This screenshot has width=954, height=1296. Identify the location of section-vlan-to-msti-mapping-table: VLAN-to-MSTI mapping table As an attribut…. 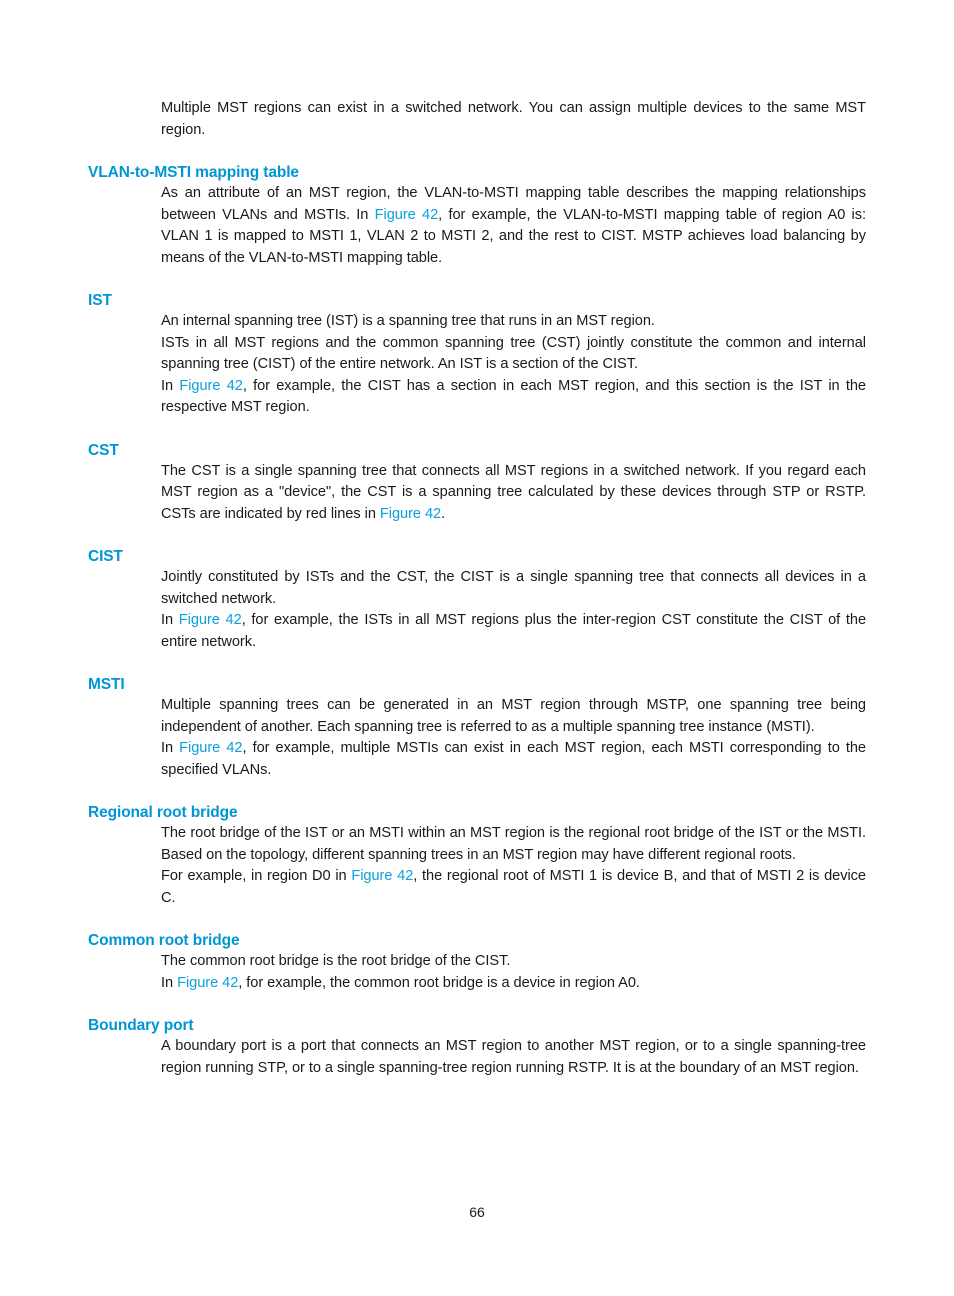
(477, 216).